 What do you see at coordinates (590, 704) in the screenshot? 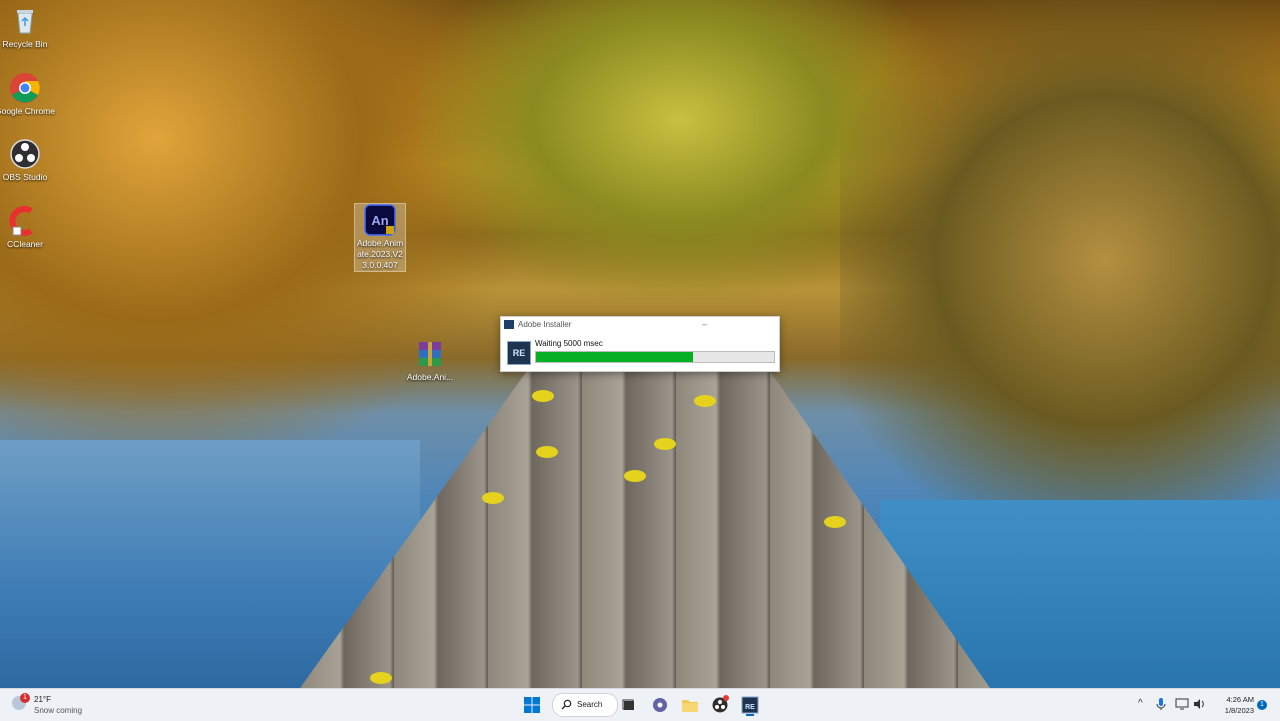
I see `search-label: Search` at bounding box center [590, 704].